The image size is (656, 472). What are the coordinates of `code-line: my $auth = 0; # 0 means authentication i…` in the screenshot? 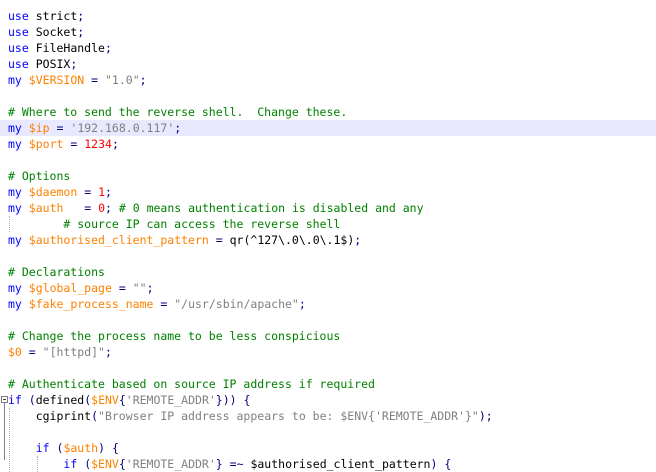 It's located at (328, 208).